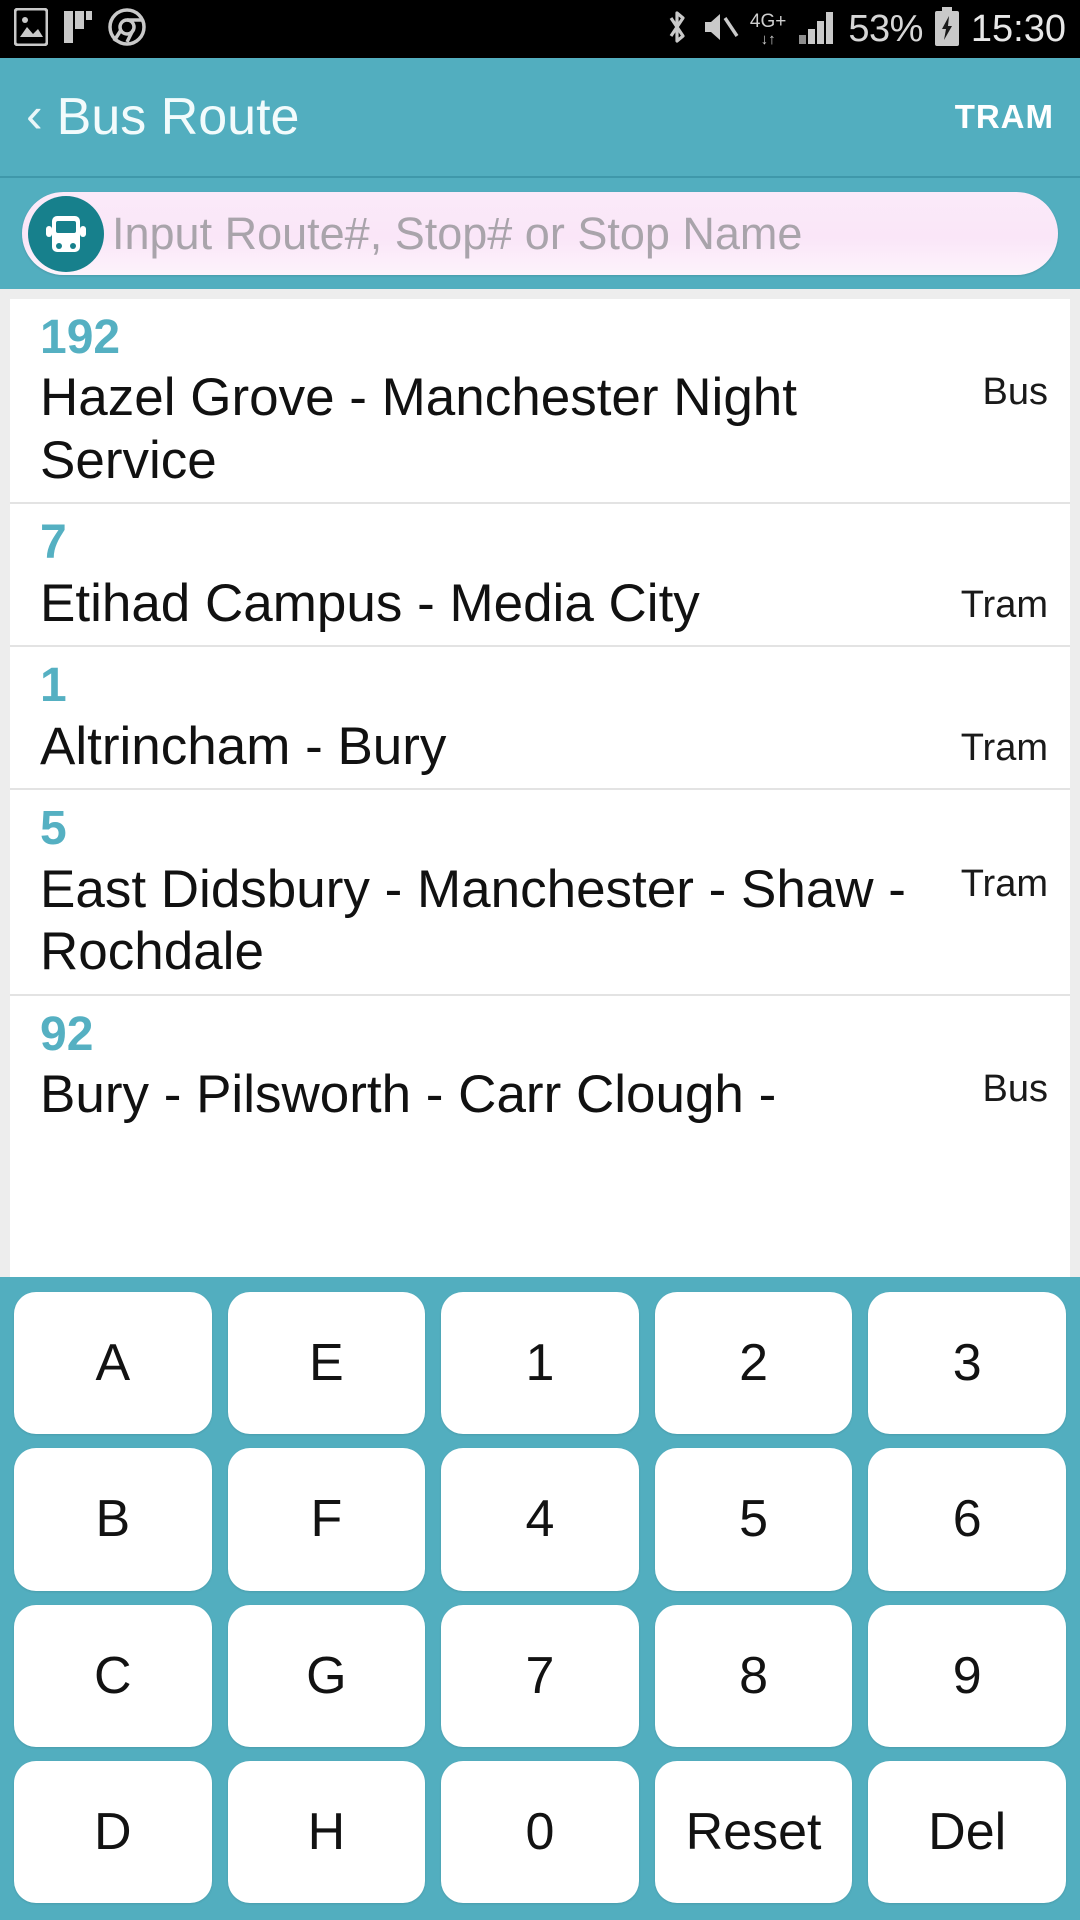 This screenshot has width=1080, height=1920. What do you see at coordinates (34, 115) in the screenshot?
I see `back-button: ‹` at bounding box center [34, 115].